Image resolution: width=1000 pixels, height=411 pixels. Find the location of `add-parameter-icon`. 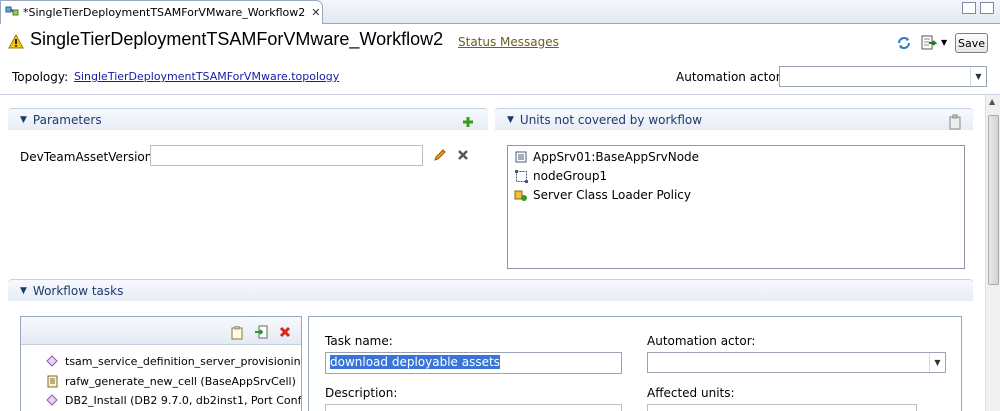

add-parameter-icon is located at coordinates (468, 123).